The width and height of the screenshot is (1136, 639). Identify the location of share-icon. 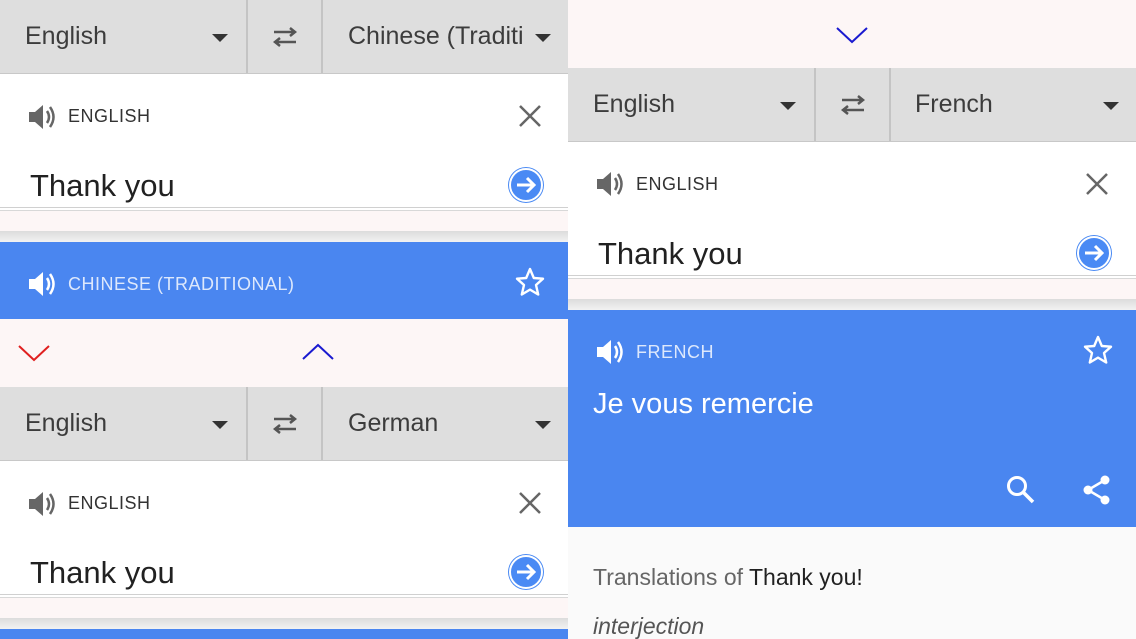
(1097, 490).